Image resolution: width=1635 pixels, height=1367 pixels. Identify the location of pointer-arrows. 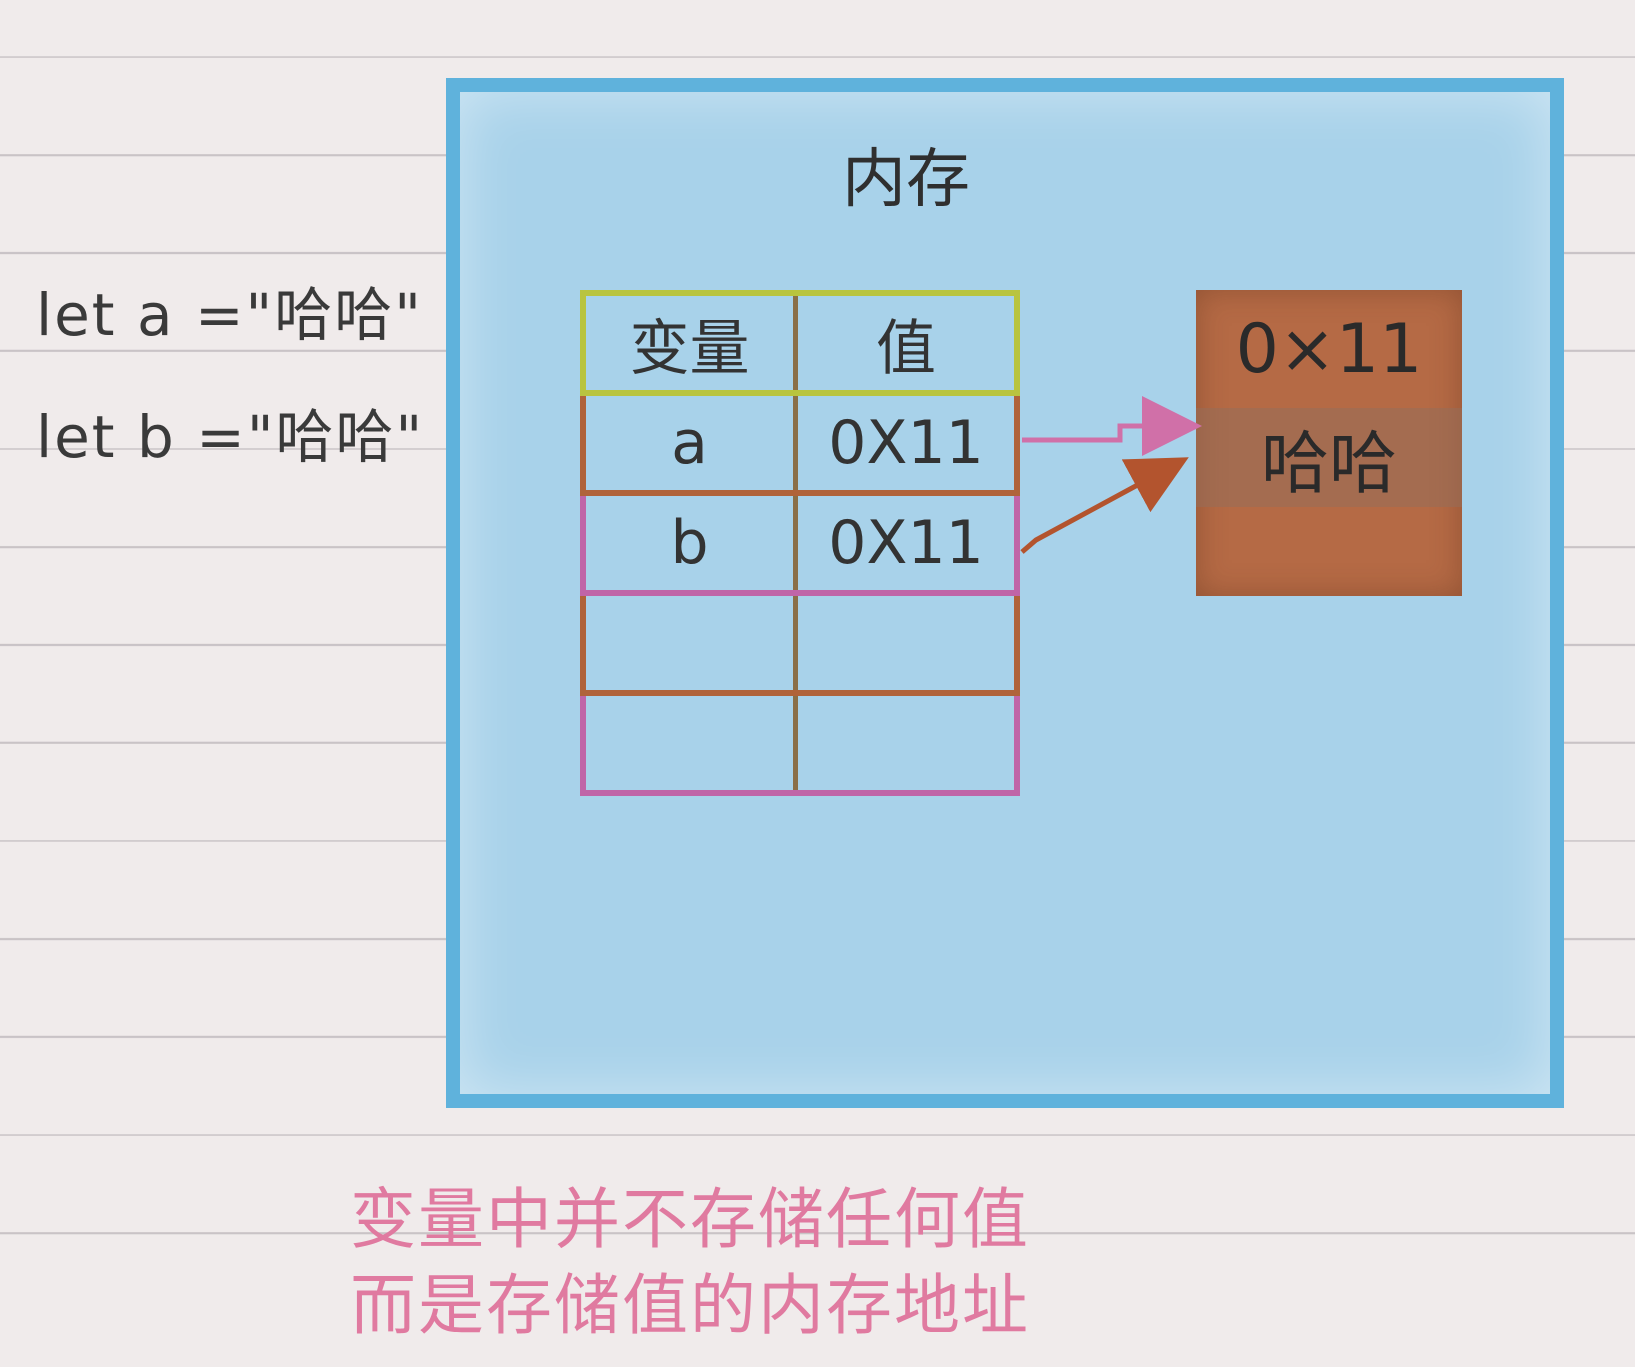
(1111, 475).